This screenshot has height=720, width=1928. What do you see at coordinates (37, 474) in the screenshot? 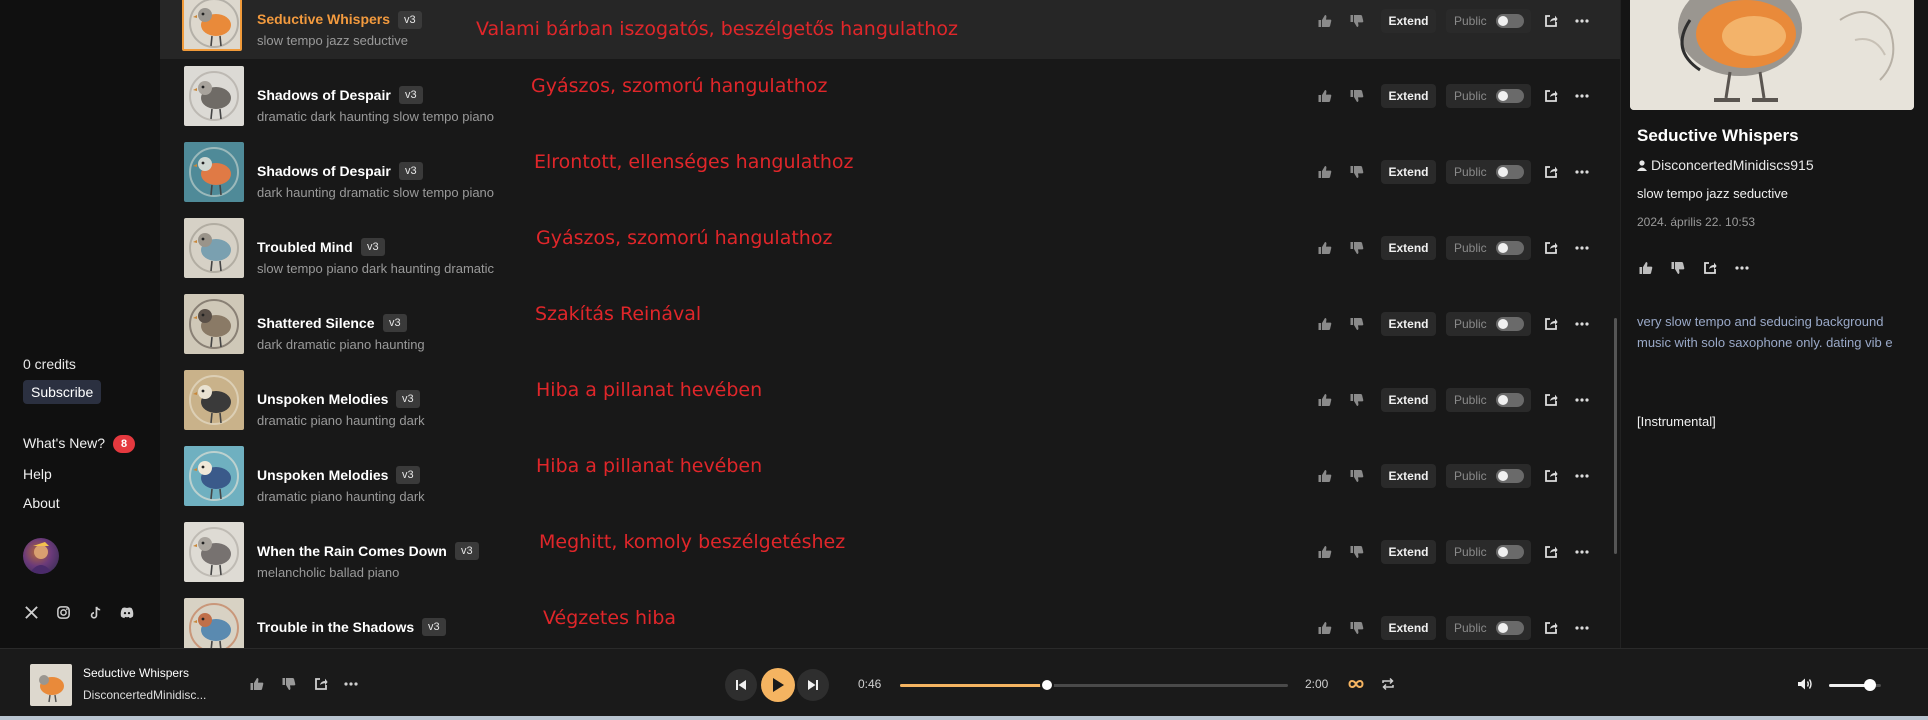
I see `help-link: Help` at bounding box center [37, 474].